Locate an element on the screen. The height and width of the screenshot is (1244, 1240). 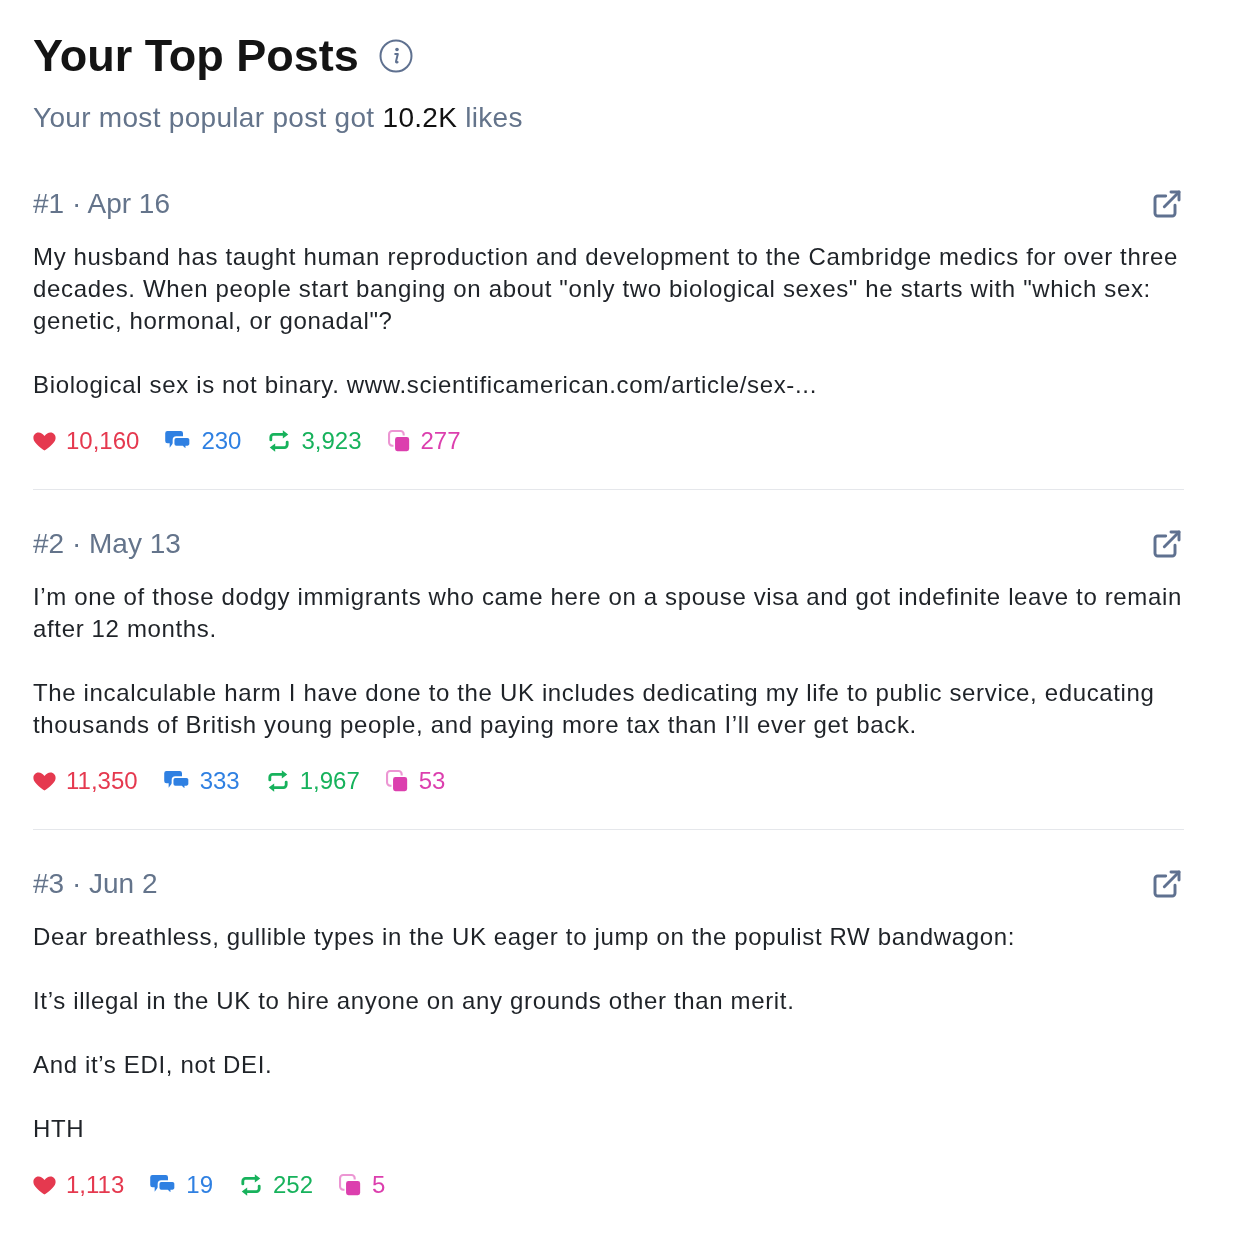
stat-count: 230 is located at coordinates (221, 441).